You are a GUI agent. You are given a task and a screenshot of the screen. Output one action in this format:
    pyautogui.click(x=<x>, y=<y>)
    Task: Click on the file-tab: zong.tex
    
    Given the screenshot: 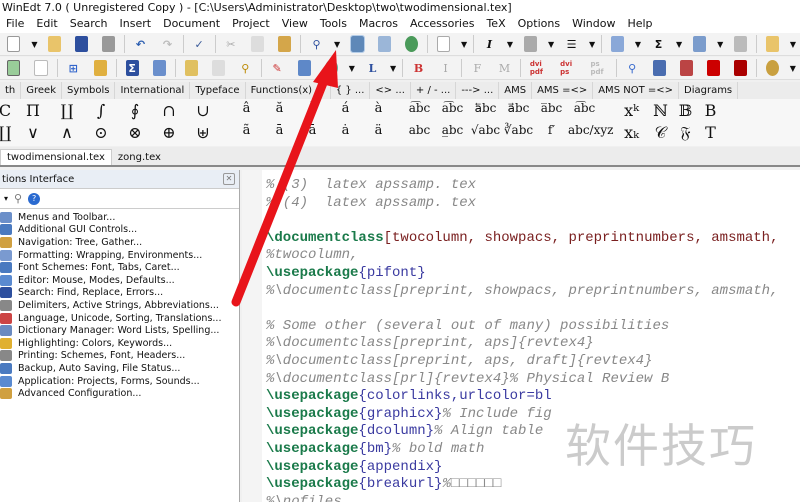 What is the action you would take?
    pyautogui.click(x=139, y=157)
    